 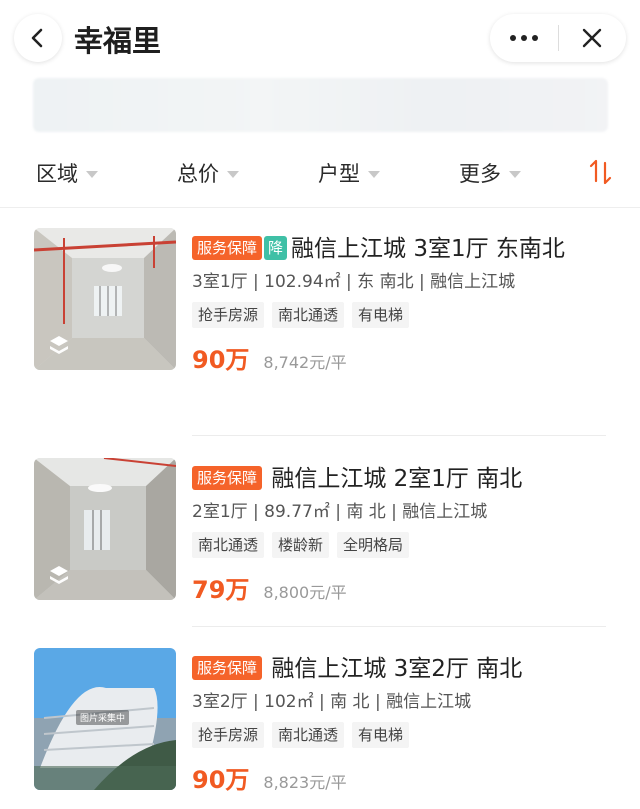 I want to click on total-price: 79万, so click(x=221, y=590).